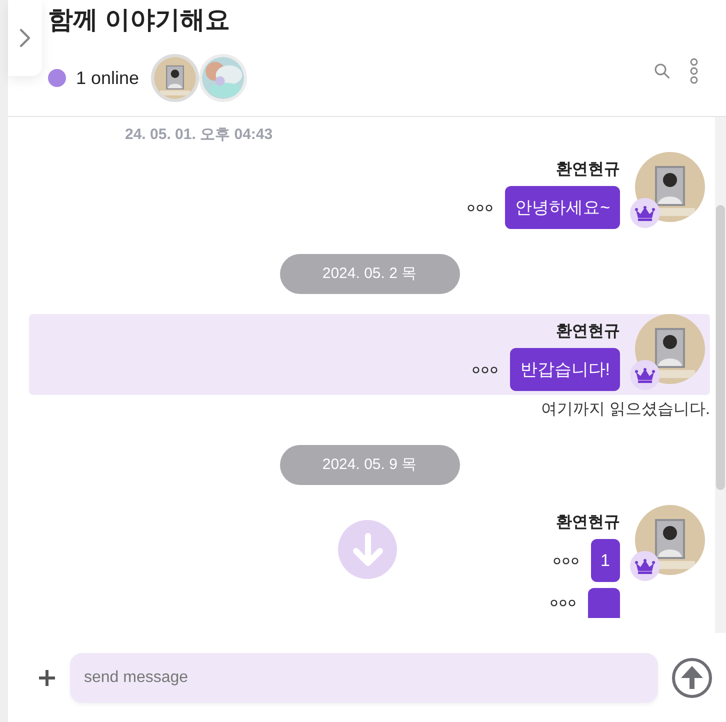 The width and height of the screenshot is (726, 722). Describe the element at coordinates (57, 78) in the screenshot. I see `online-status-dot` at that location.